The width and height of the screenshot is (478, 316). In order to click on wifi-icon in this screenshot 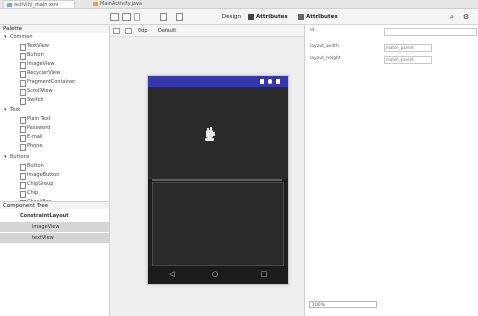, I will do `click(262, 81)`.